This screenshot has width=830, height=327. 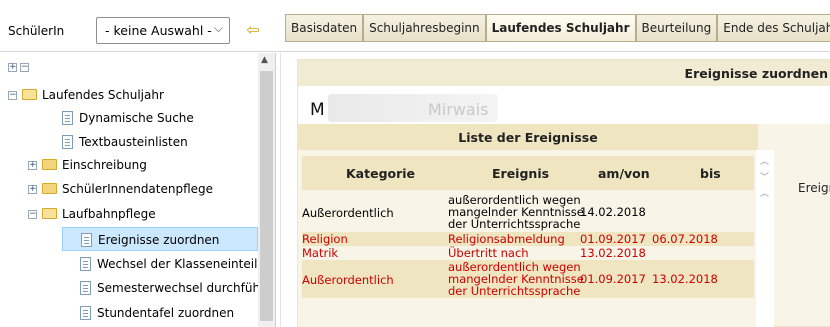 What do you see at coordinates (264, 60) in the screenshot?
I see `scroll-up-icon: ▲` at bounding box center [264, 60].